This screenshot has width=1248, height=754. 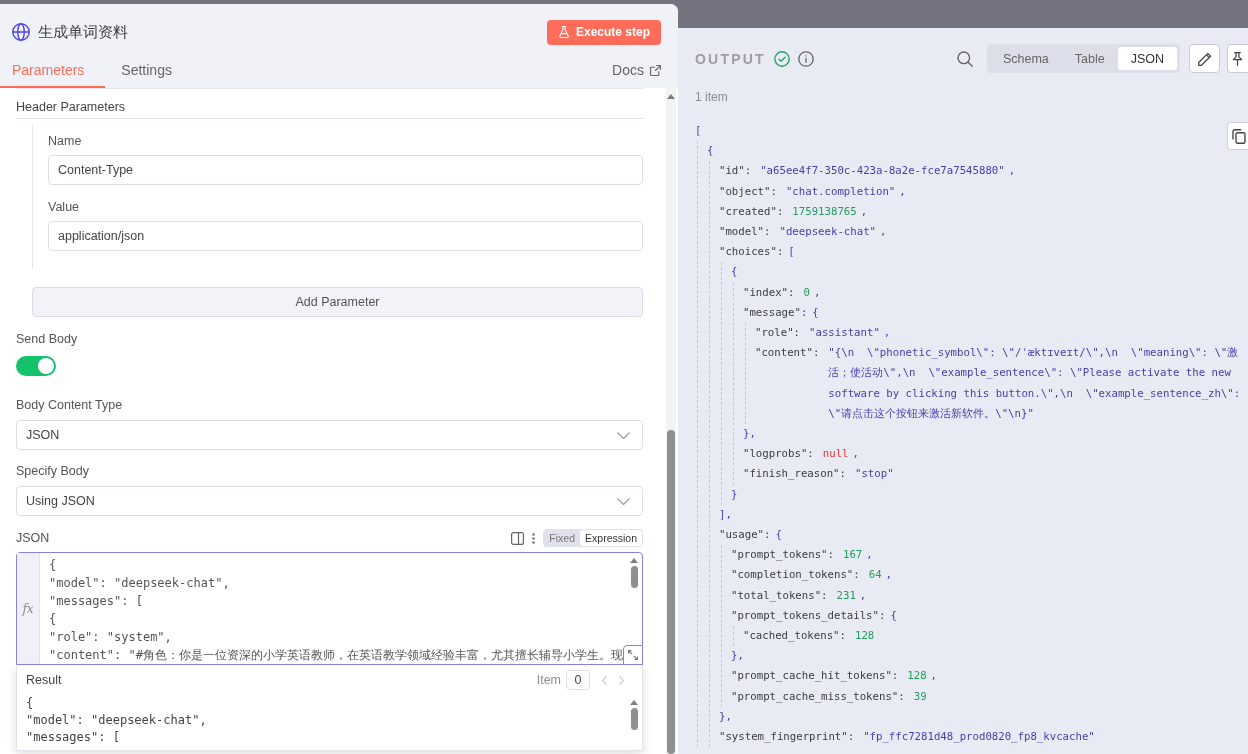 What do you see at coordinates (844, 333) in the screenshot?
I see `json-value: "assistant"` at bounding box center [844, 333].